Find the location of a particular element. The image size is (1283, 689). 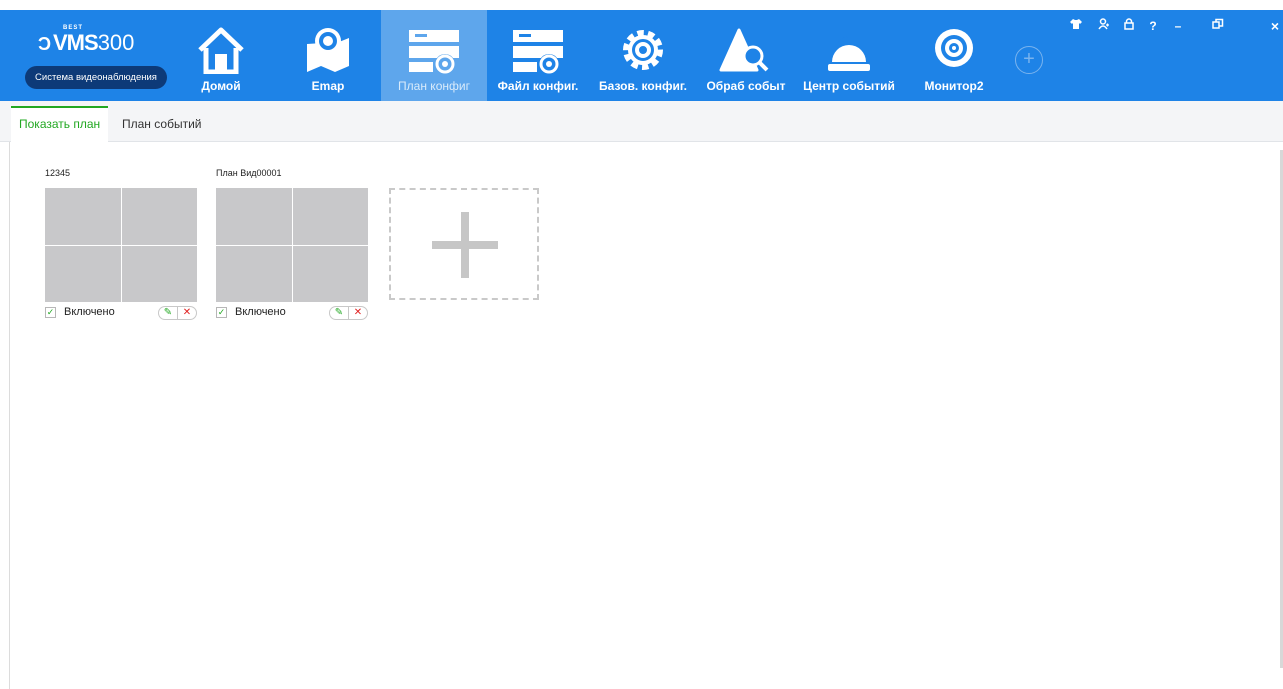

map-pin-icon is located at coordinates (328, 50).